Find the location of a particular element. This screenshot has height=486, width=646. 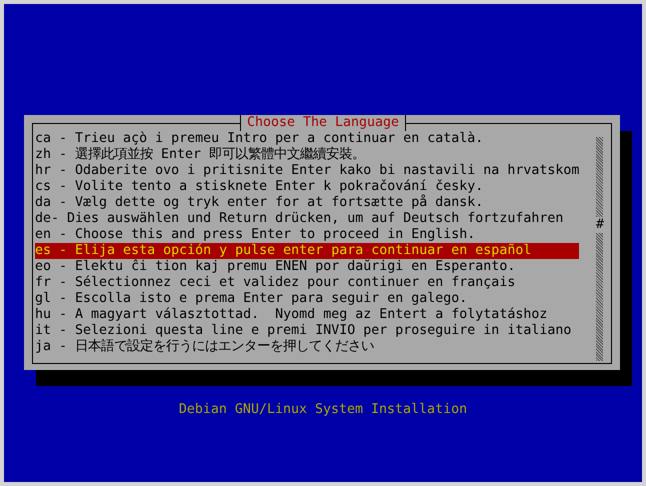

language-option: zh - 選擇此項並按 Enter 即可以繁體中文繼續安裝。 is located at coordinates (307, 155).